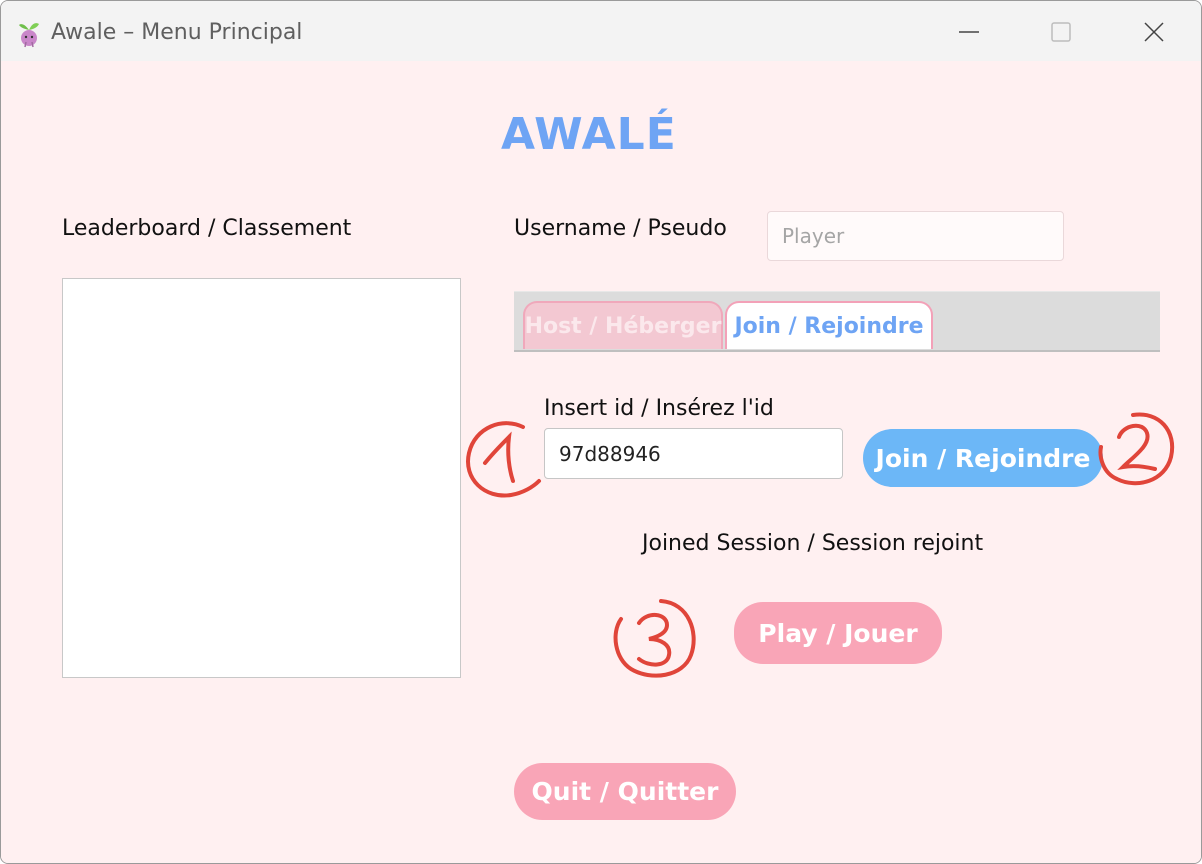 The image size is (1202, 864). I want to click on close-icon, so click(1154, 32).